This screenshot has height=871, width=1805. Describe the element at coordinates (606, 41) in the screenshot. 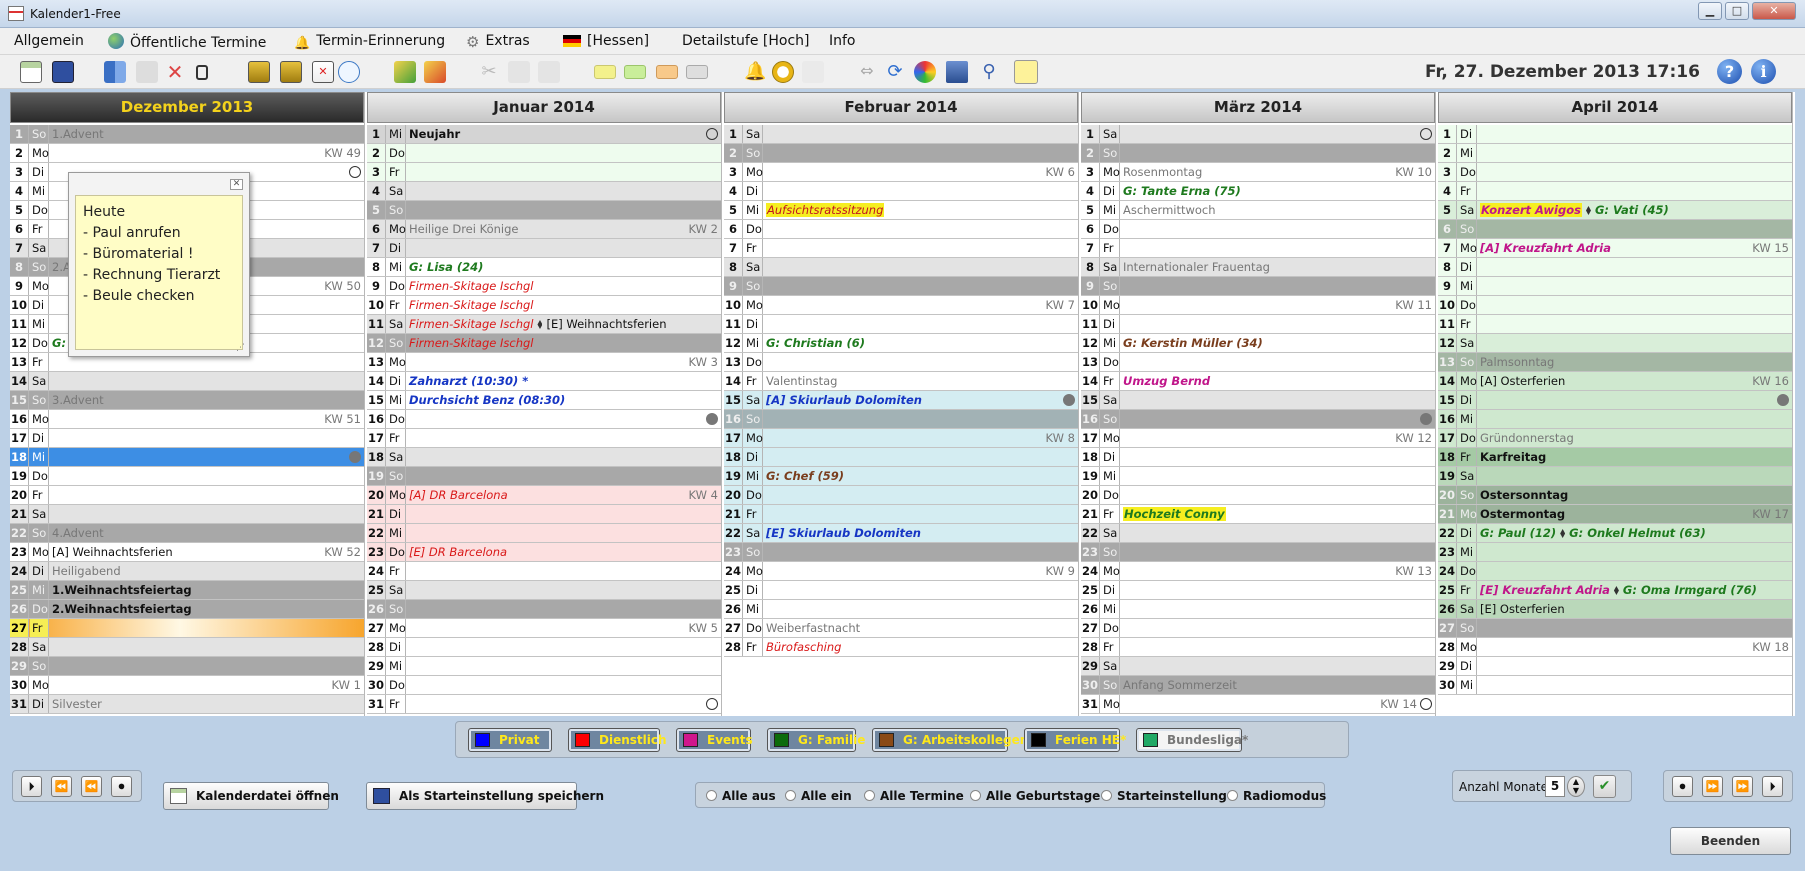

I see `menu-hessen: [Hessen]` at that location.